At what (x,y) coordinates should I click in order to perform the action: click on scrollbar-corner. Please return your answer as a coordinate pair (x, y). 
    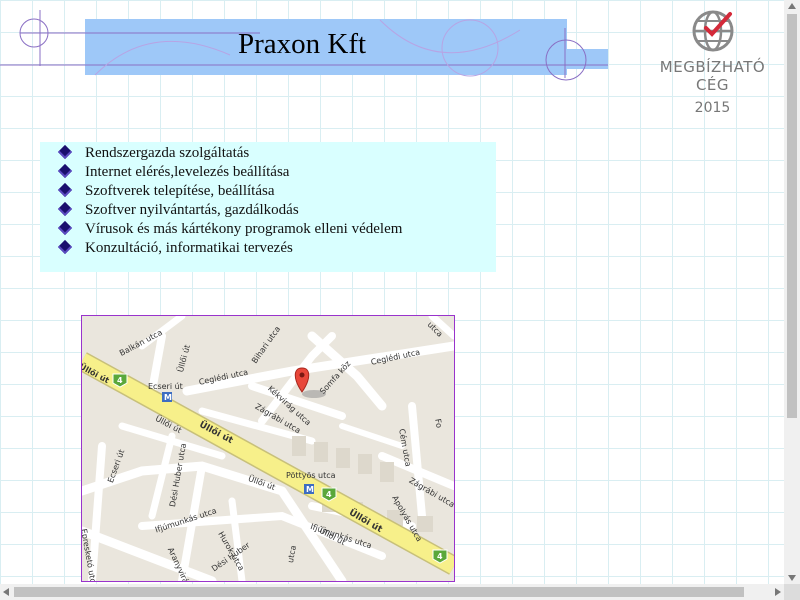
    Looking at the image, I should click on (792, 592).